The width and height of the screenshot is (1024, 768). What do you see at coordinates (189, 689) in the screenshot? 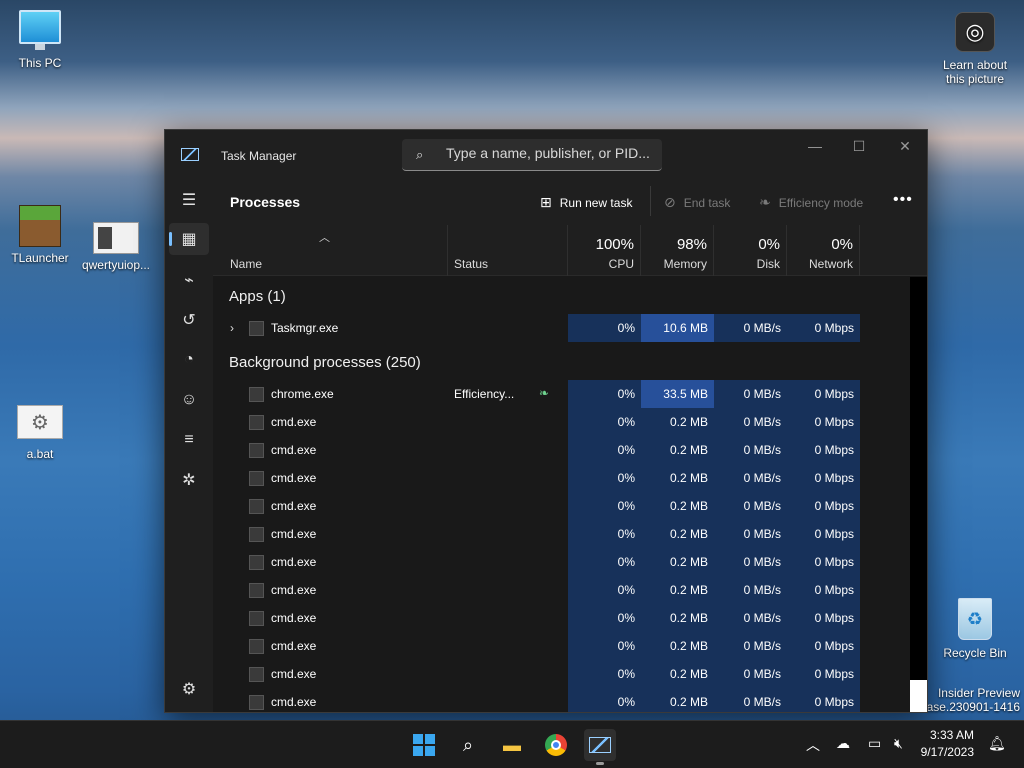
I see `nav-settings-gear-icon: ⚙` at bounding box center [189, 689].